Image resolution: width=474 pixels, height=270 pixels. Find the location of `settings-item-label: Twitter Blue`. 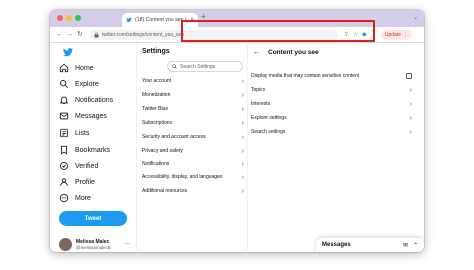

settings-item-label: Twitter Blue is located at coordinates (155, 109).